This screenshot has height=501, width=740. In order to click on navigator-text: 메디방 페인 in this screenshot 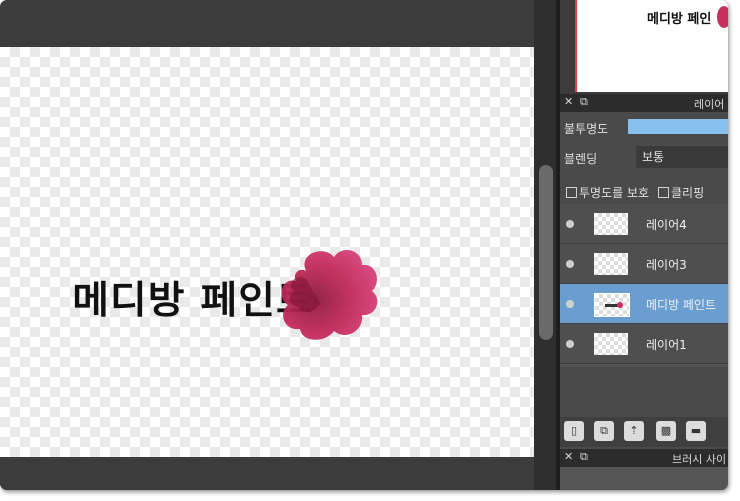, I will do `click(679, 19)`.